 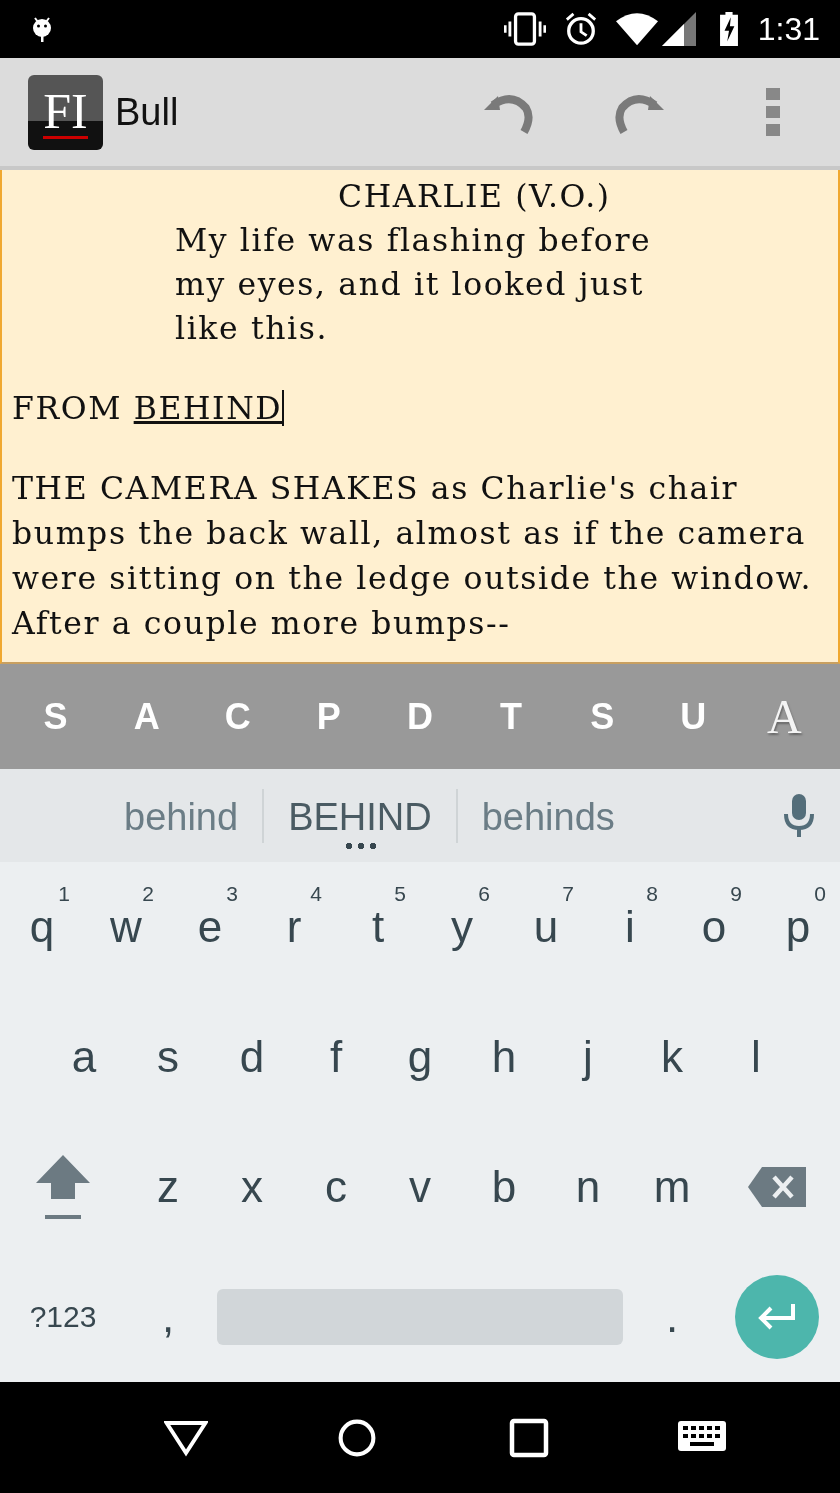 I want to click on action-text: THE CAMERA SHAKES as Charlie's chair bumps the back wall, almost as if the camera were sitting on the ledge outside the window. After a couple more bumps--, so click(x=413, y=556).